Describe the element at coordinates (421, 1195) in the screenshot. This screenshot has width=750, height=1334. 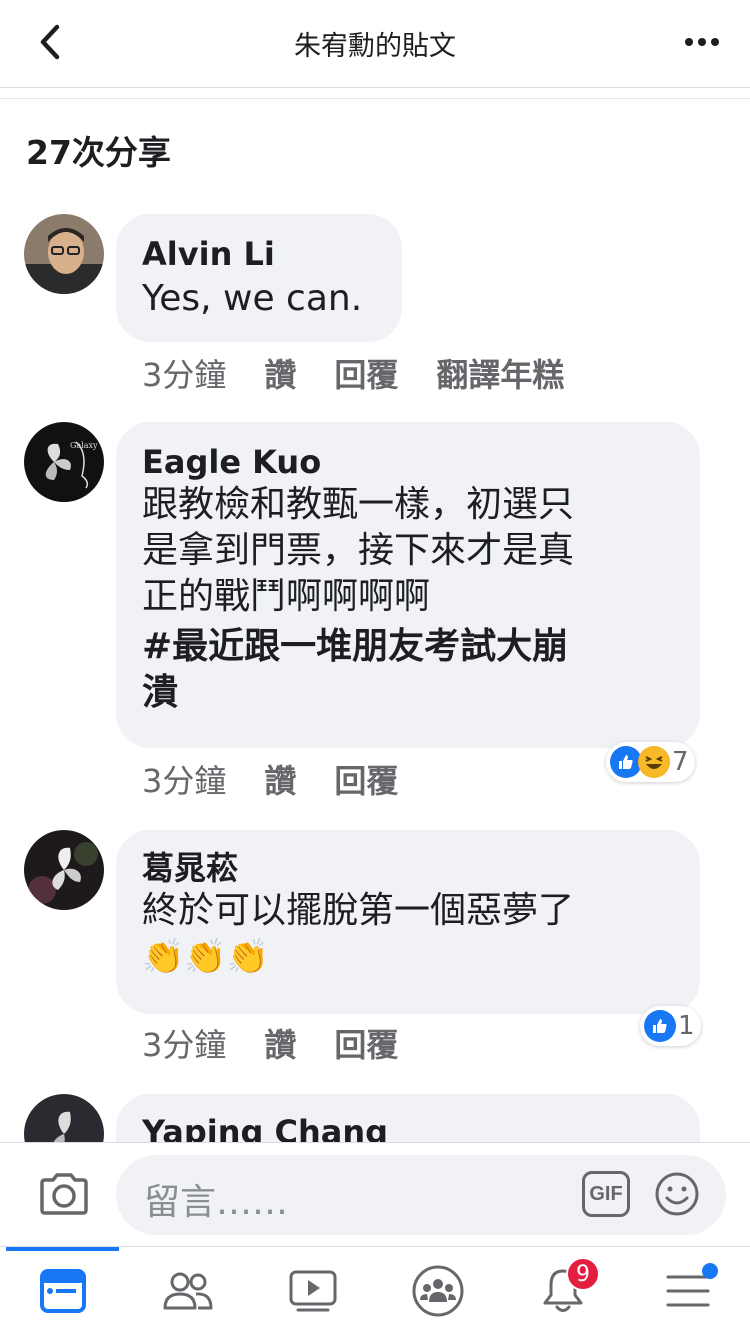
I see `comment-input: 留言…… GIF` at that location.